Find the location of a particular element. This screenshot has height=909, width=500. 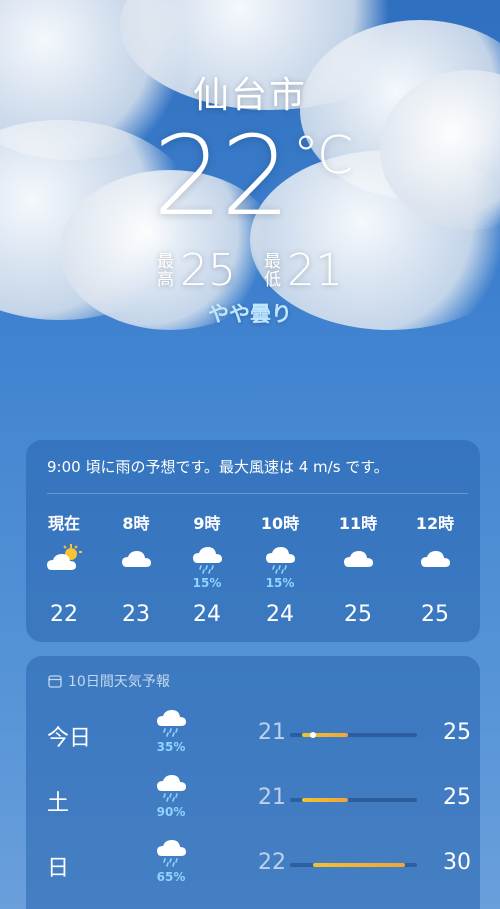

day-name: 今日 is located at coordinates (69, 738).